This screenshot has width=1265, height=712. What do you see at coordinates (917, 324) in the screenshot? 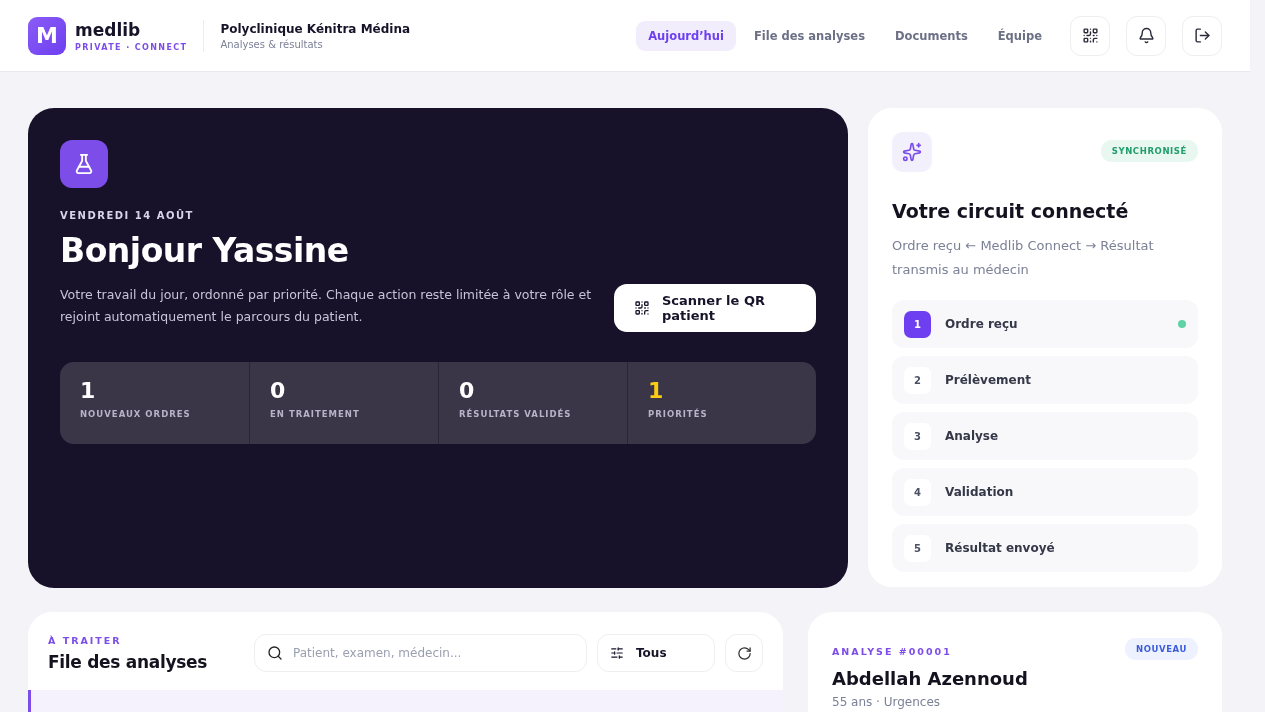
I see `step-number: 1` at bounding box center [917, 324].